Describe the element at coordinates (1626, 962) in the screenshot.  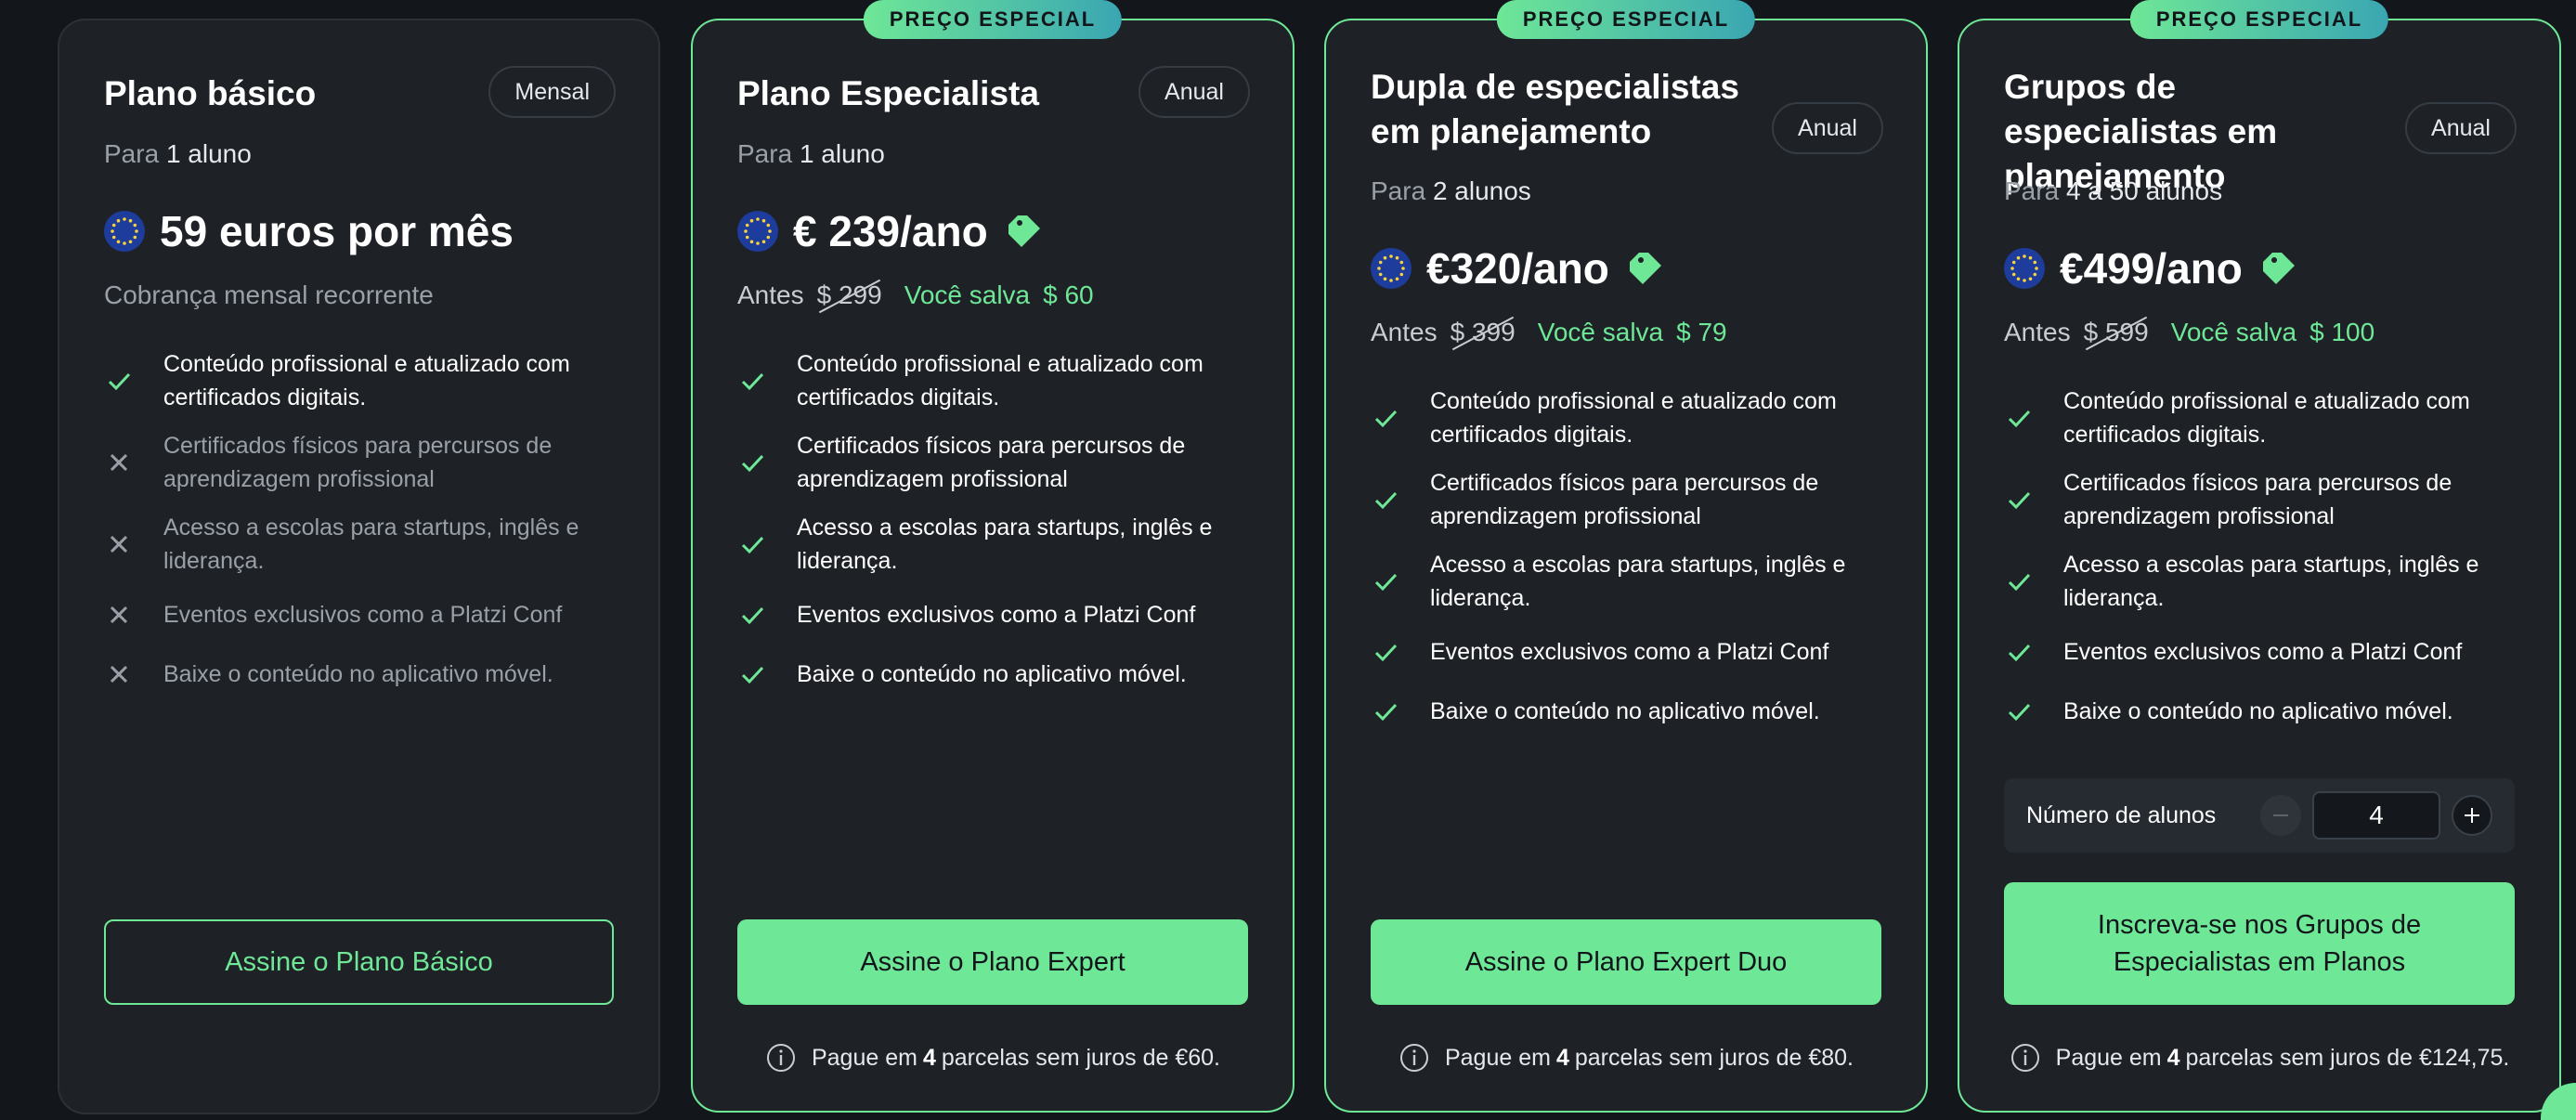
I see `subscribe-expert-duo-button: Assine o Plano Expert Duo` at that location.